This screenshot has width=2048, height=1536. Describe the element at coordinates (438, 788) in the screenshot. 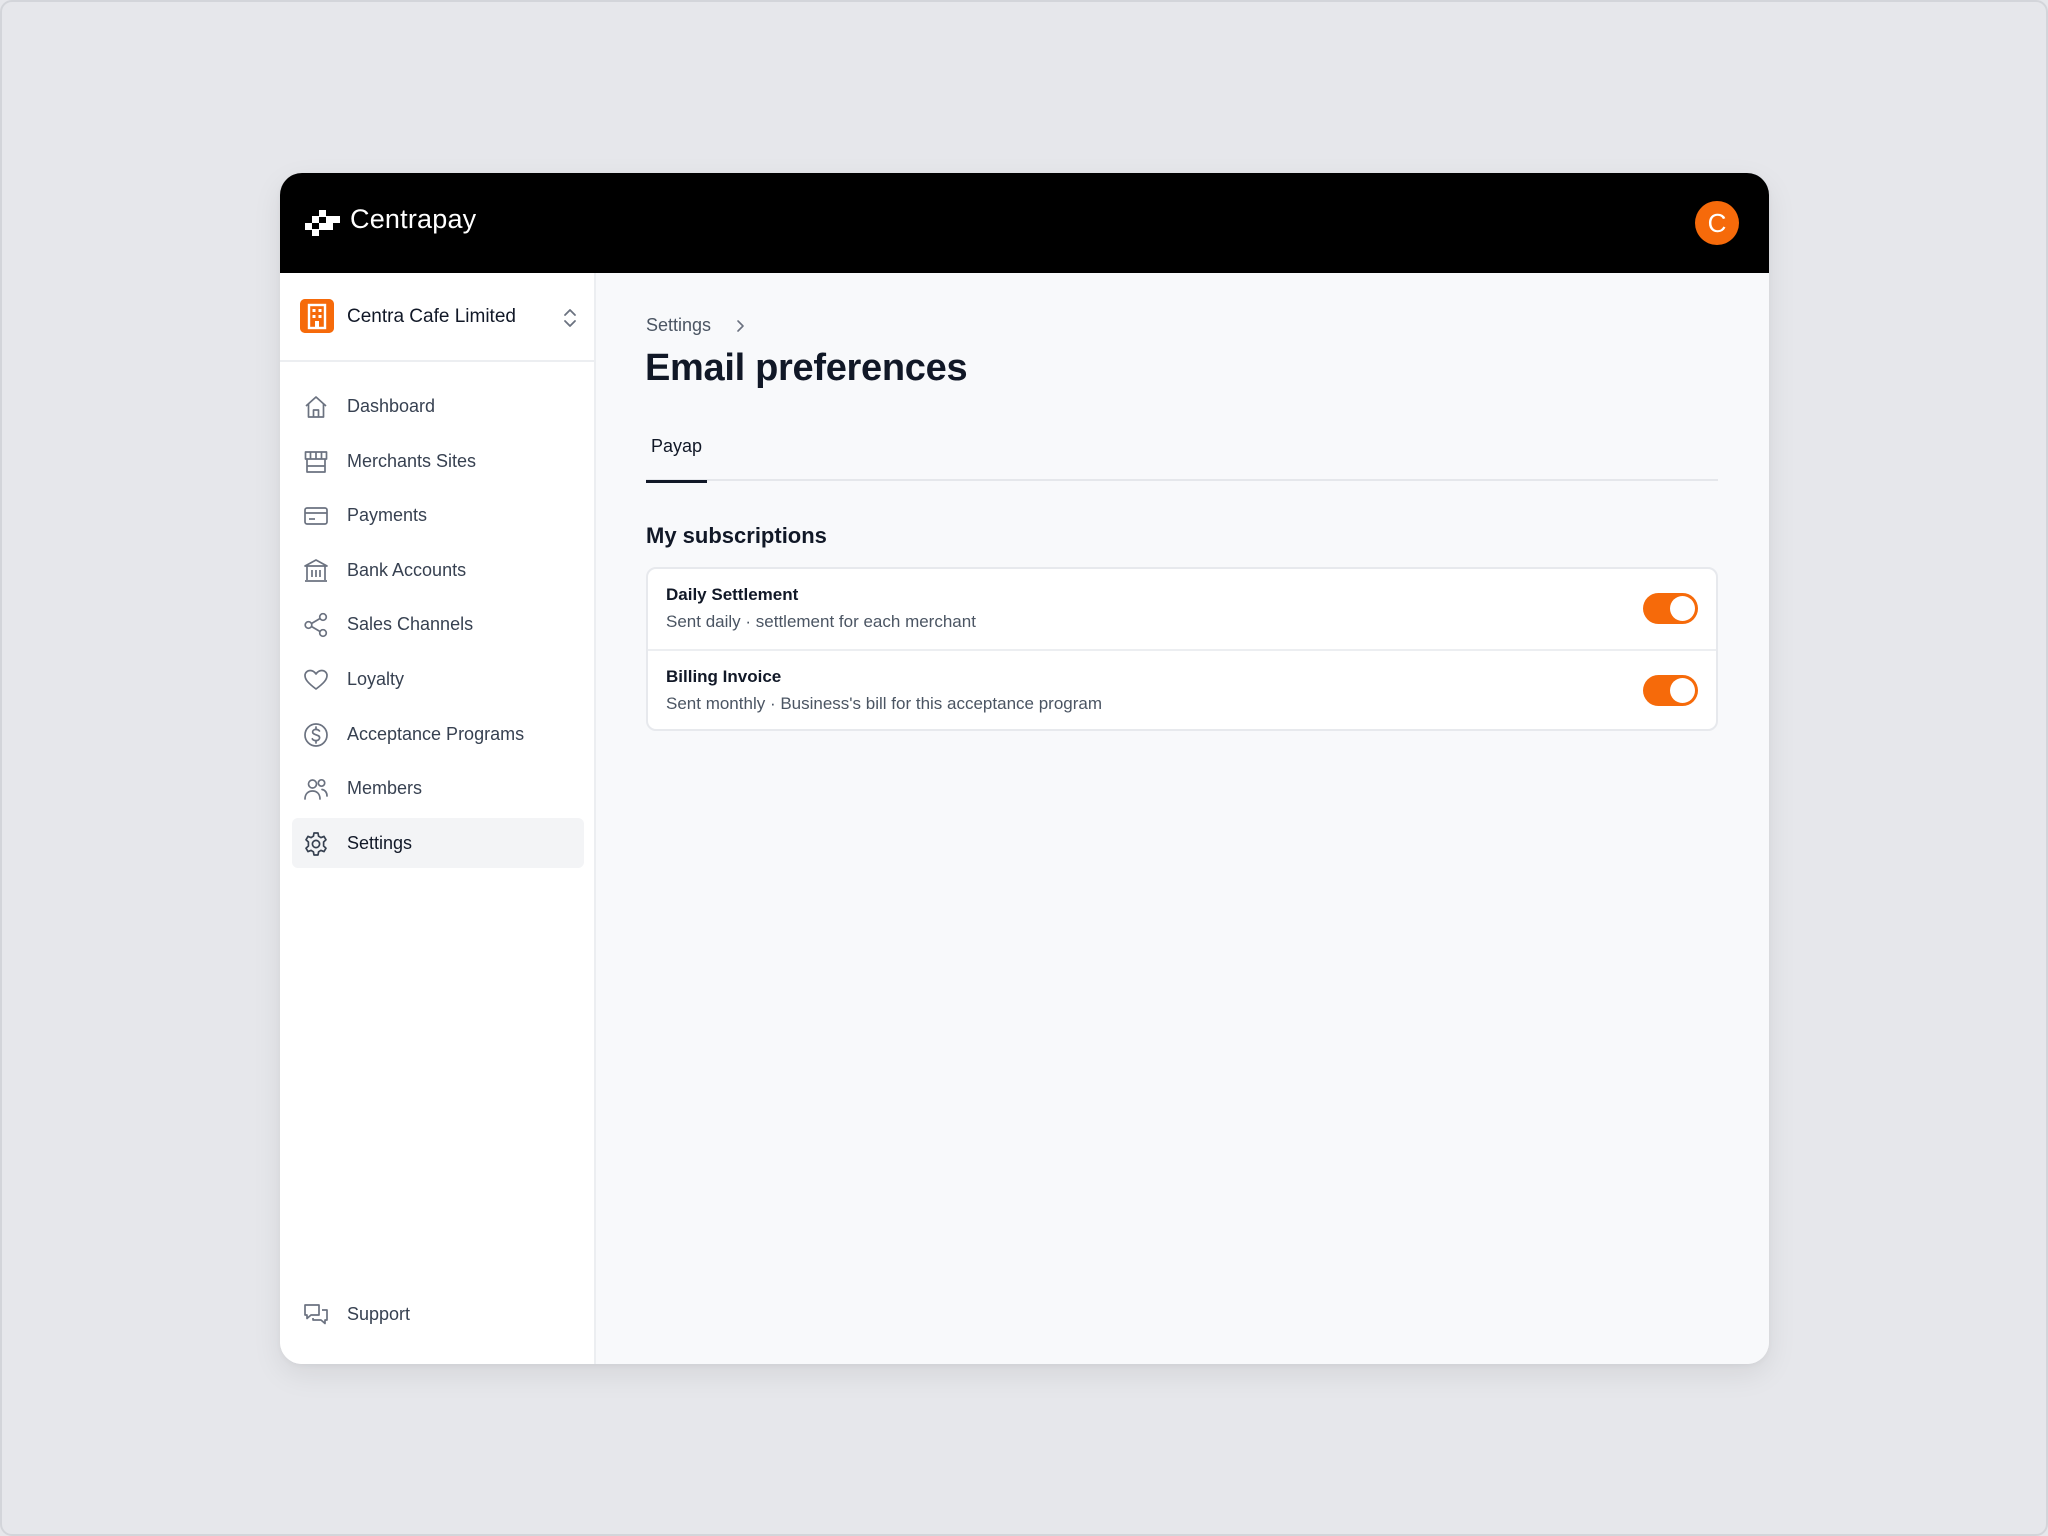

I see `sidebar-item-members: Members` at that location.